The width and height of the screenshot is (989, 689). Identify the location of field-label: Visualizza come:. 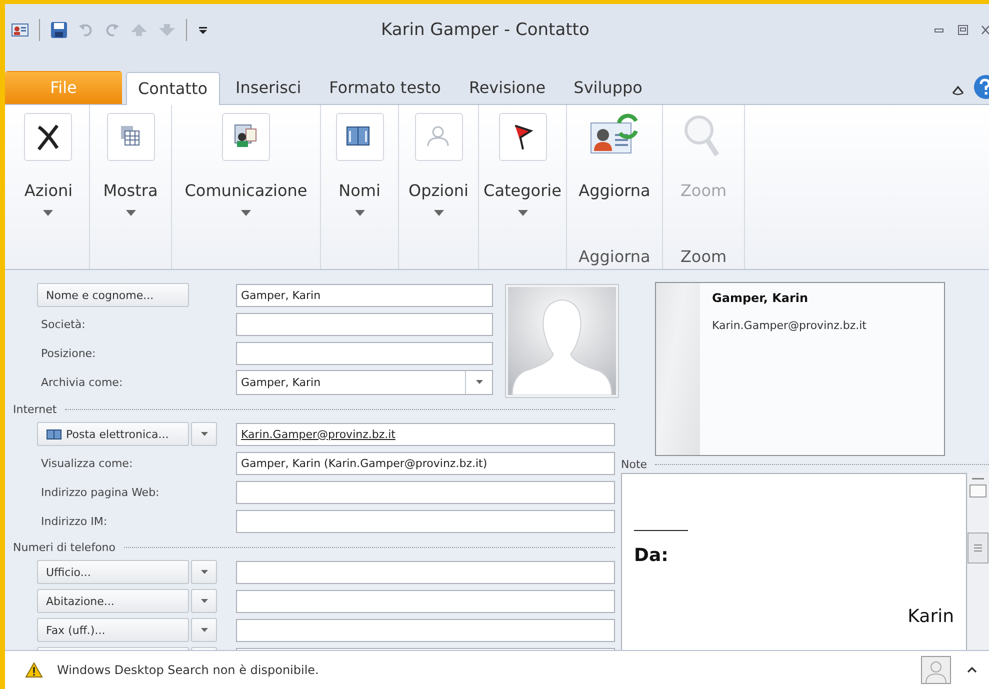
(87, 463).